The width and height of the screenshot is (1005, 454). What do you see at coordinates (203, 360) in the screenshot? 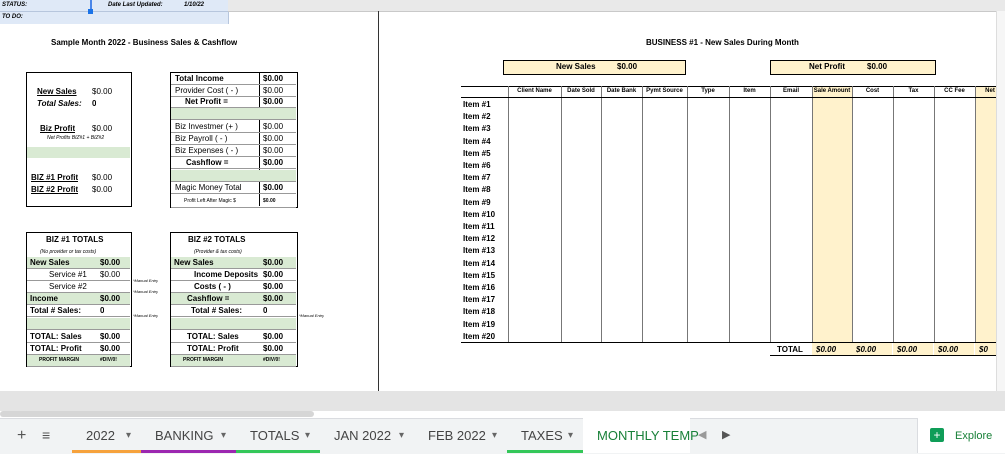
I see `biz2-row-label: PROFIT MARGIN` at bounding box center [203, 360].